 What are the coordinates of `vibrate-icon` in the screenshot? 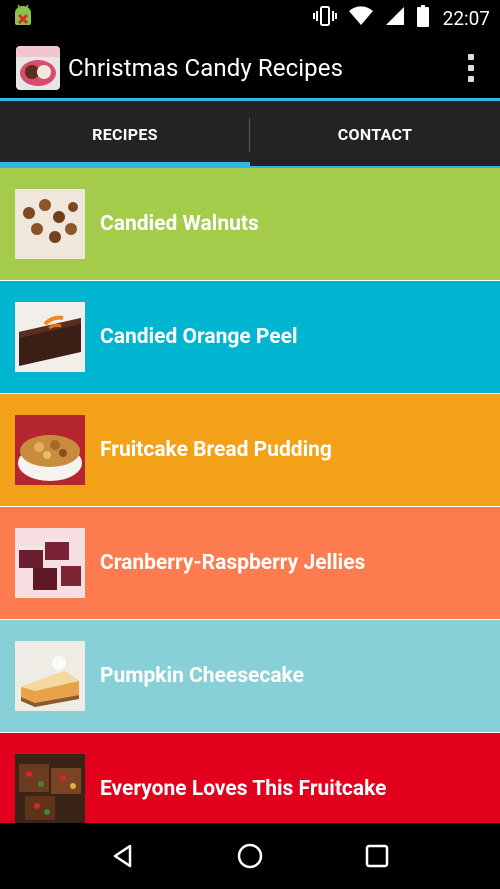 It's located at (324, 18).